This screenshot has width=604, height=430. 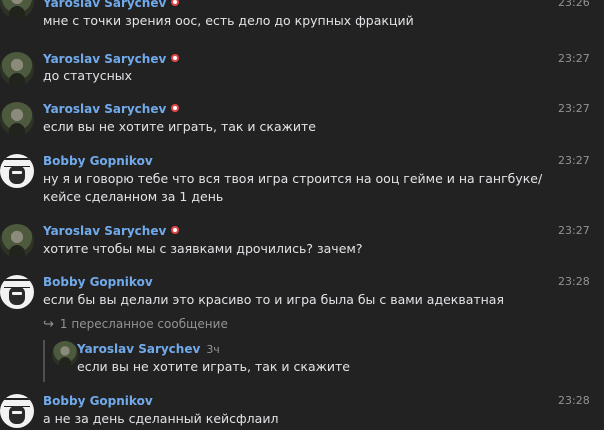 What do you see at coordinates (179, 126) in the screenshot?
I see `message-text: если вы не хотите играть, так и скажите` at bounding box center [179, 126].